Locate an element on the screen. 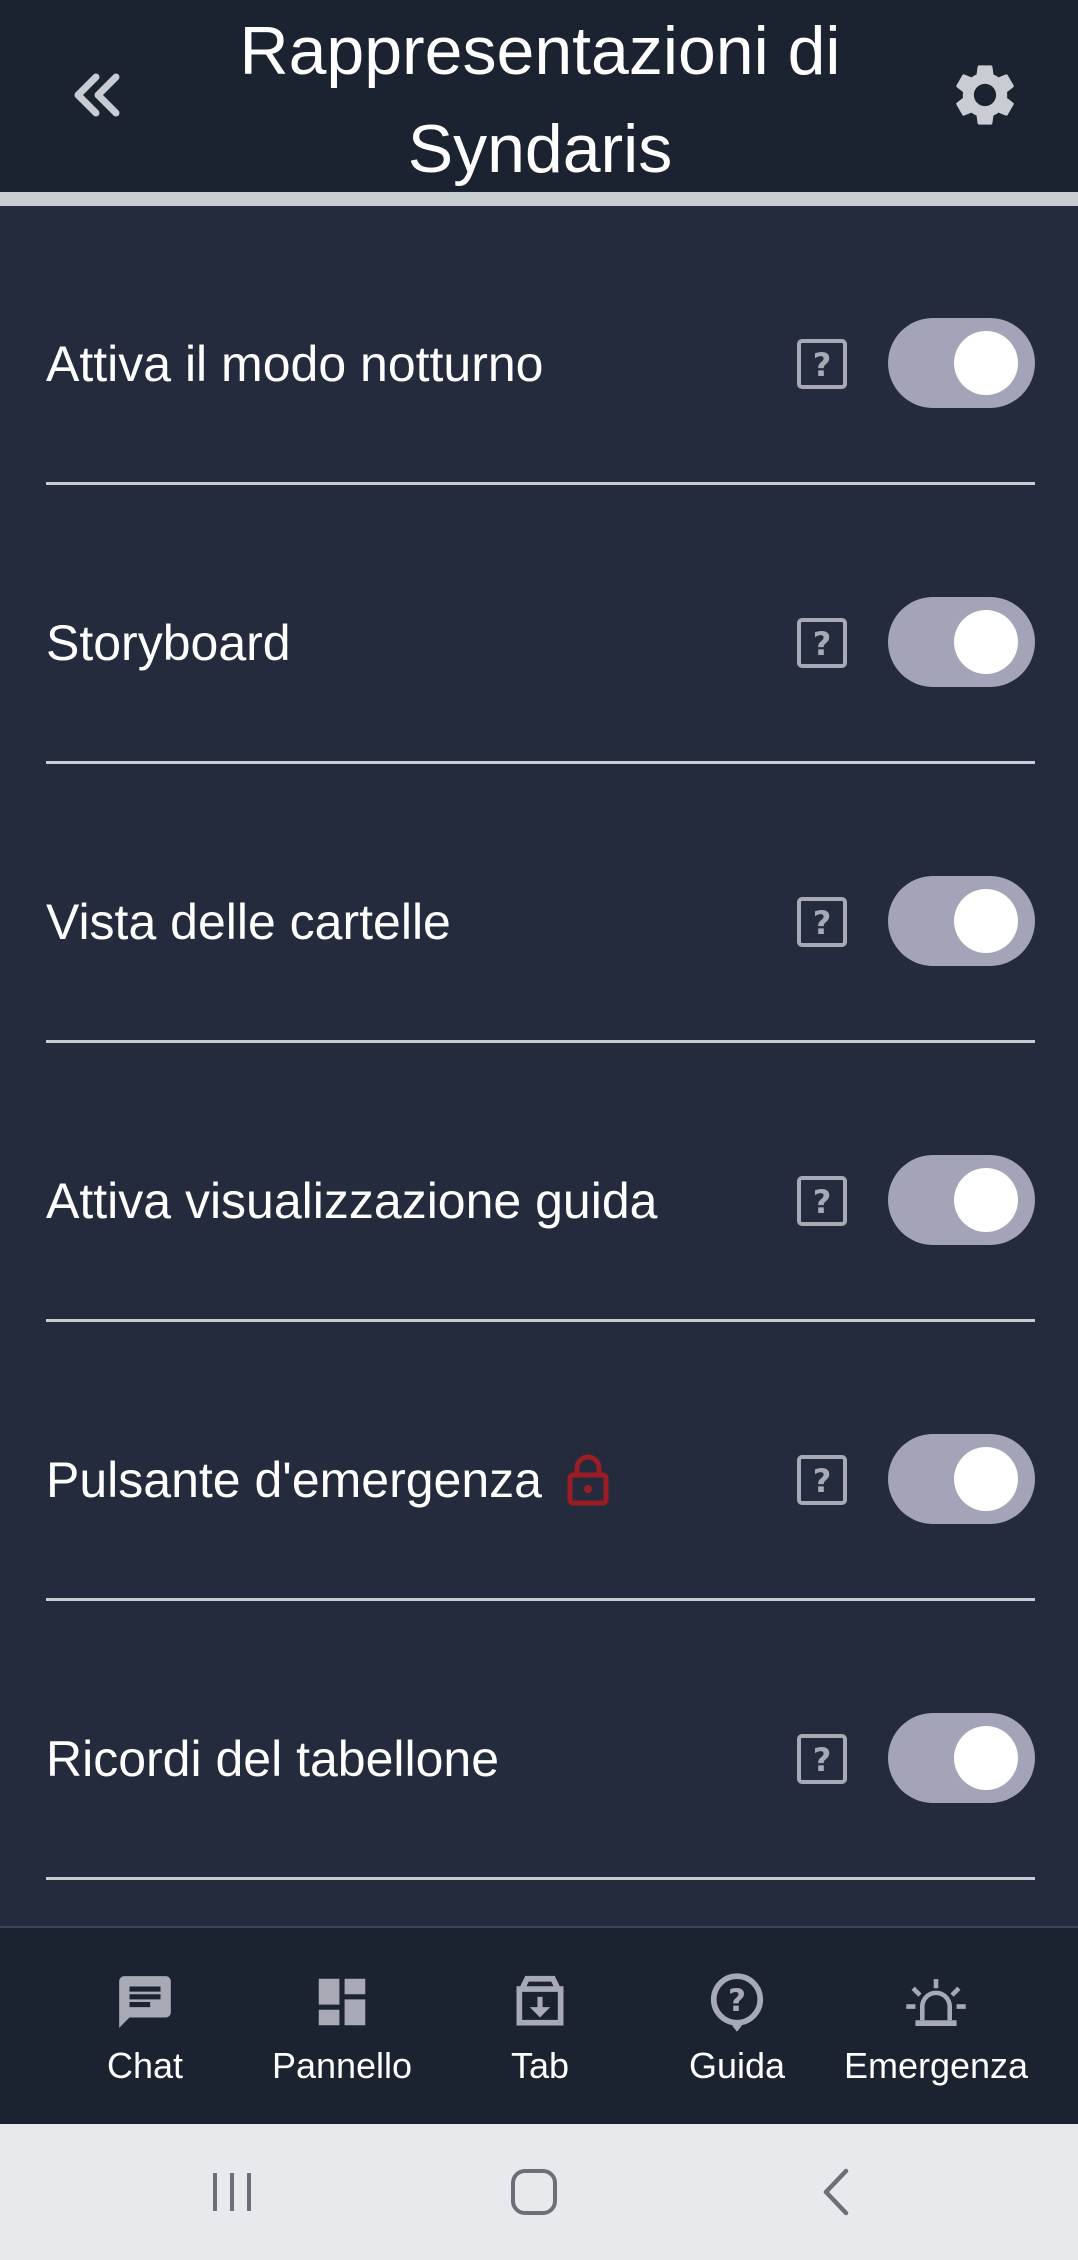  nav-item-guida: ? Guida is located at coordinates (737, 2026).